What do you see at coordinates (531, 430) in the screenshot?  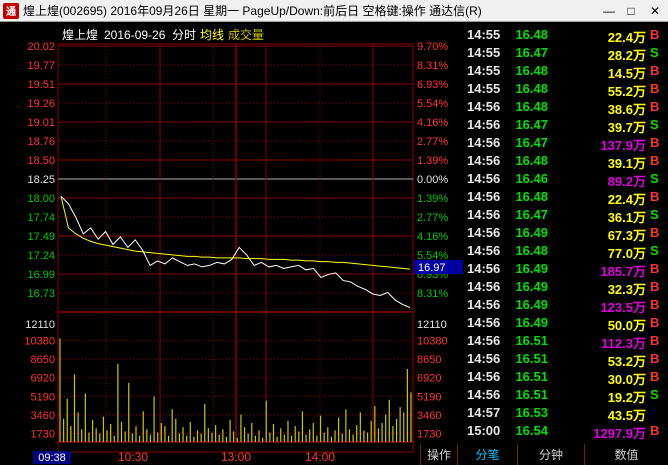 I see `trade-price: 16.54` at bounding box center [531, 430].